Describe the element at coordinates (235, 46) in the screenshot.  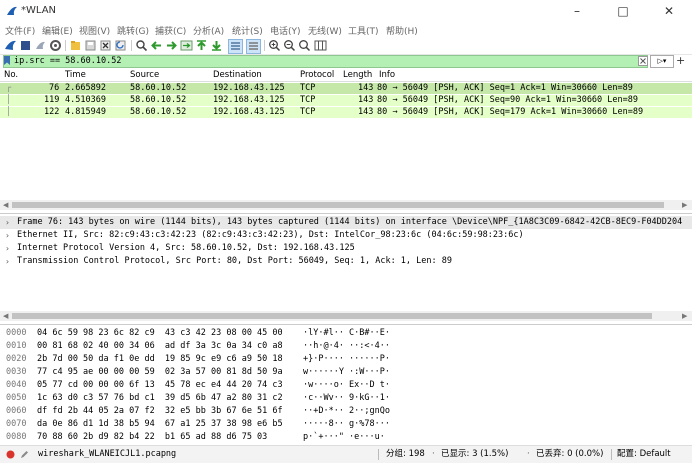
I see `autoscroll-icon` at that location.